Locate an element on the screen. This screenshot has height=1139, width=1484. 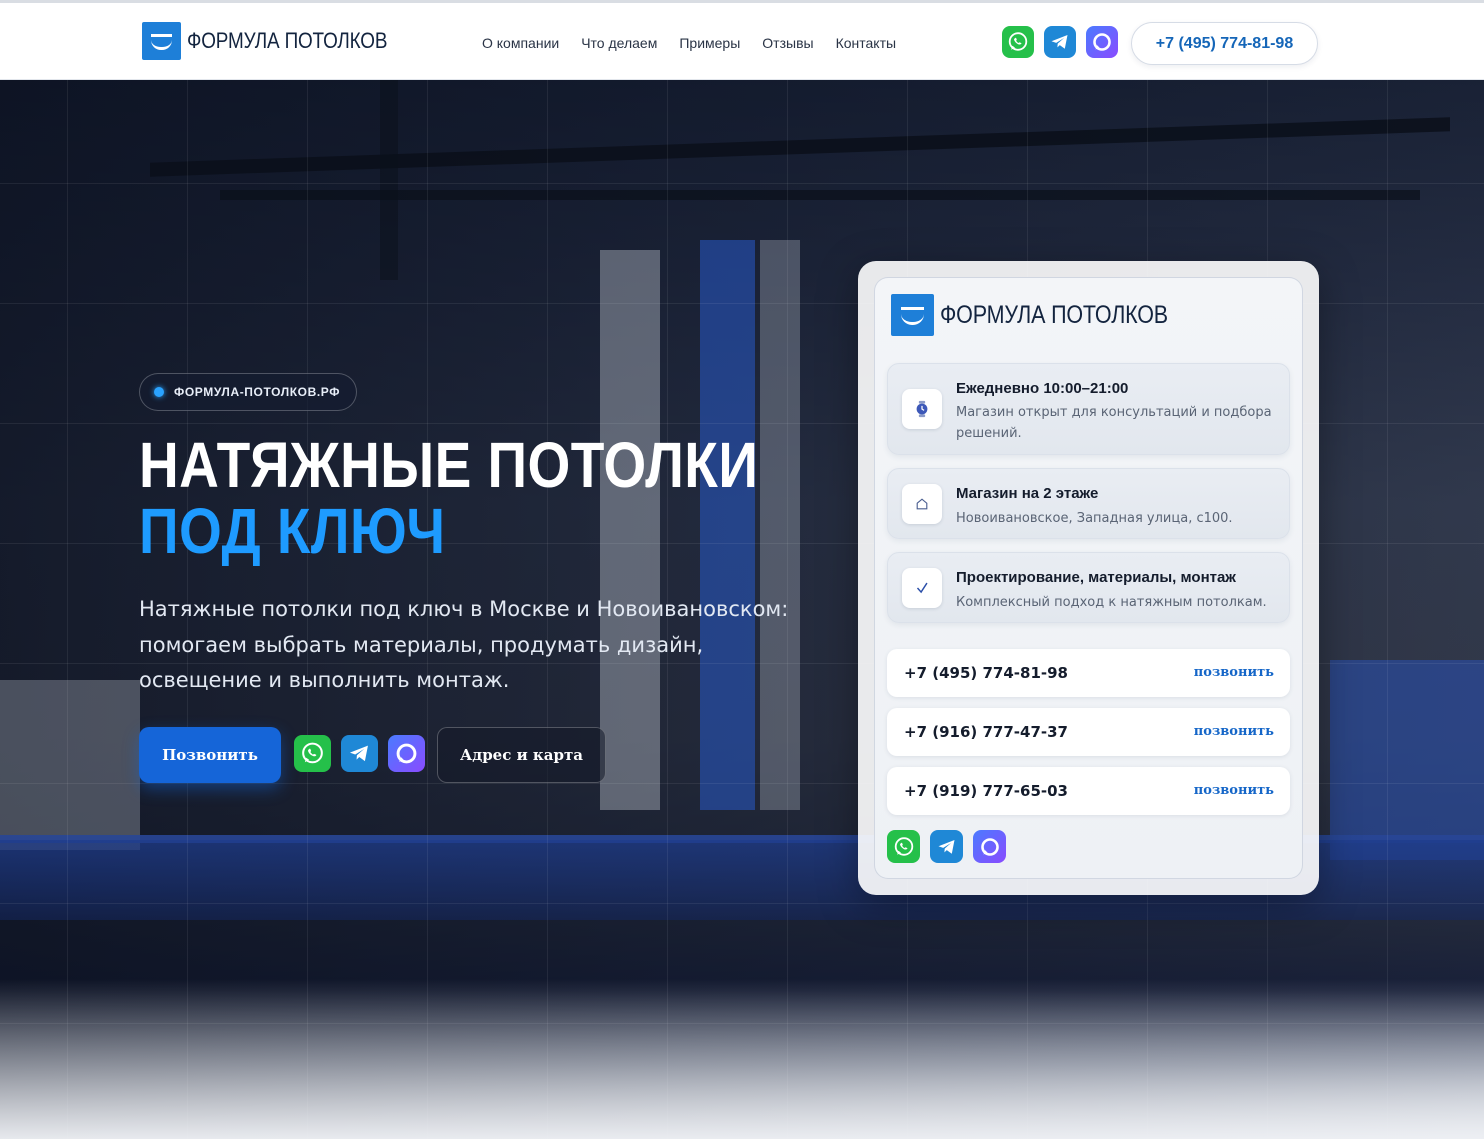
clock-icon is located at coordinates (922, 409).